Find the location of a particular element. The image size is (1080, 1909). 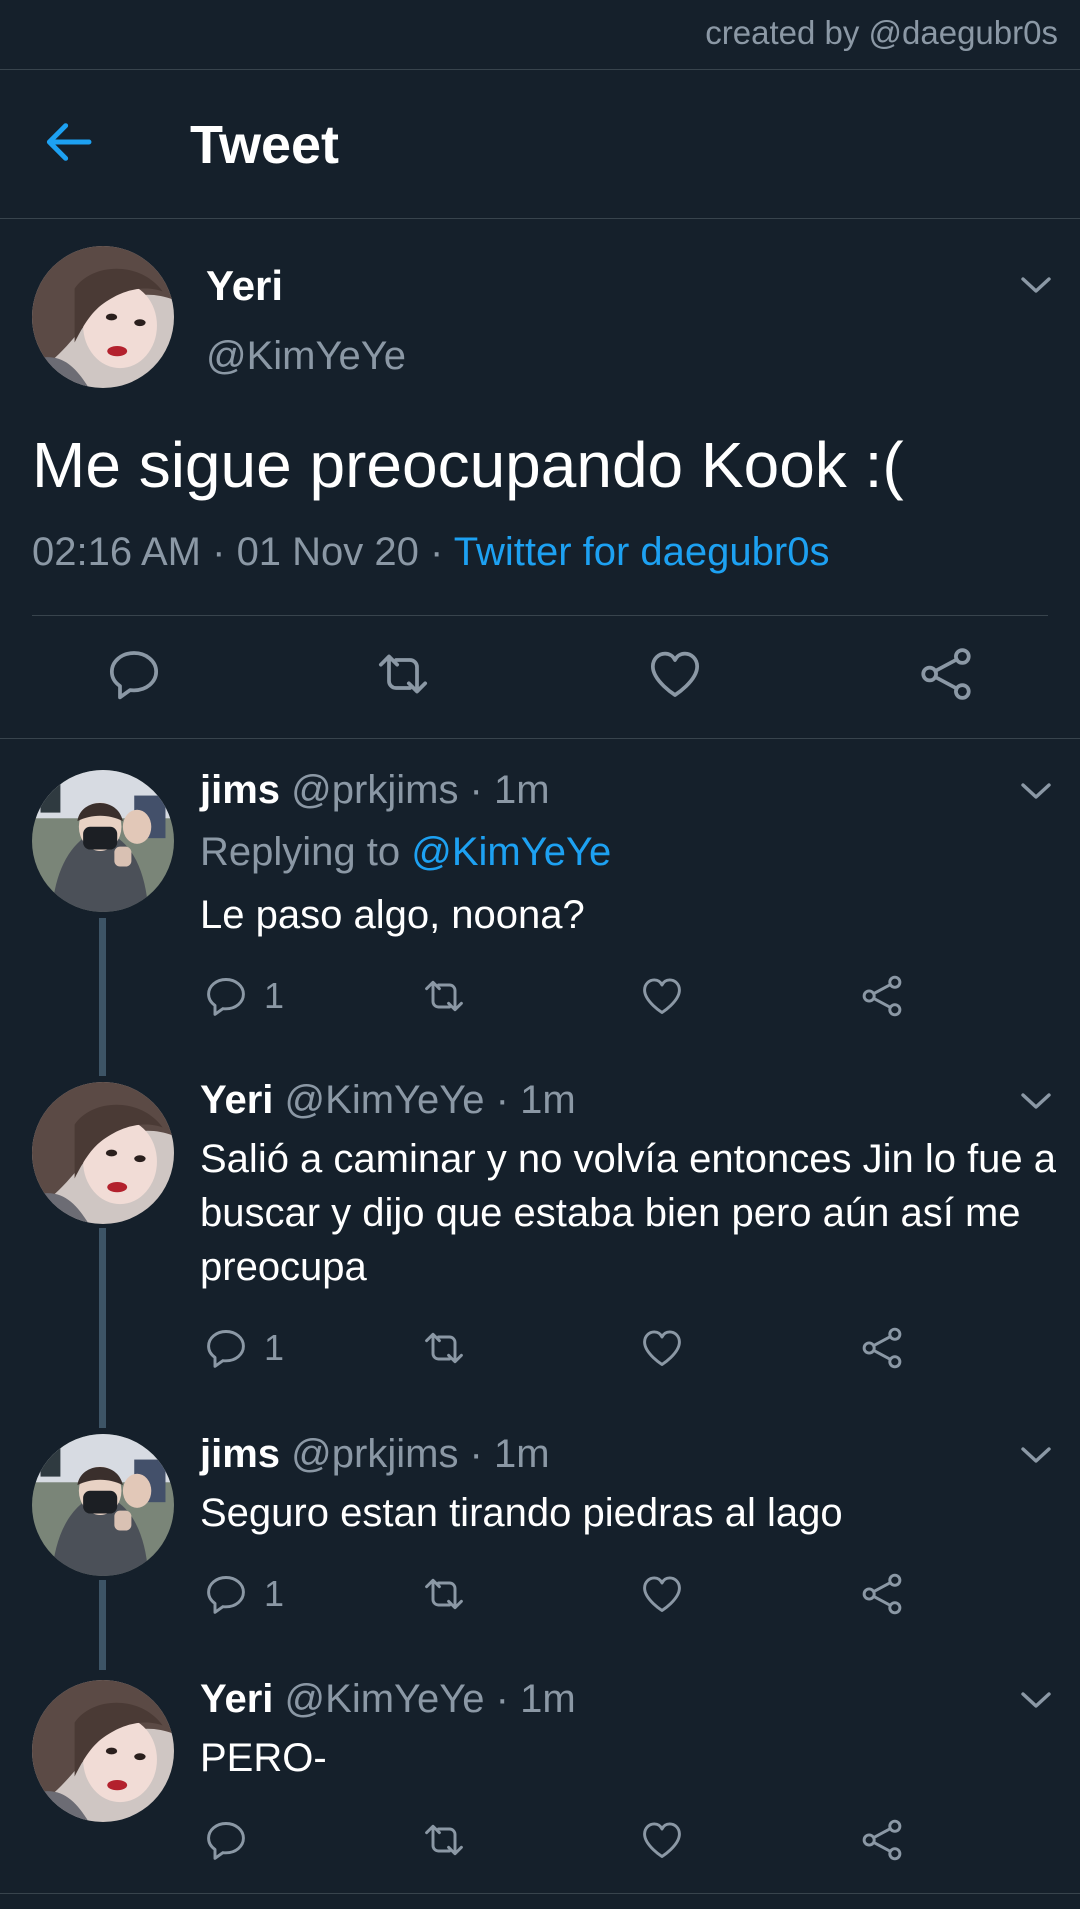

replying-to-label: Replying to is located at coordinates (300, 852).